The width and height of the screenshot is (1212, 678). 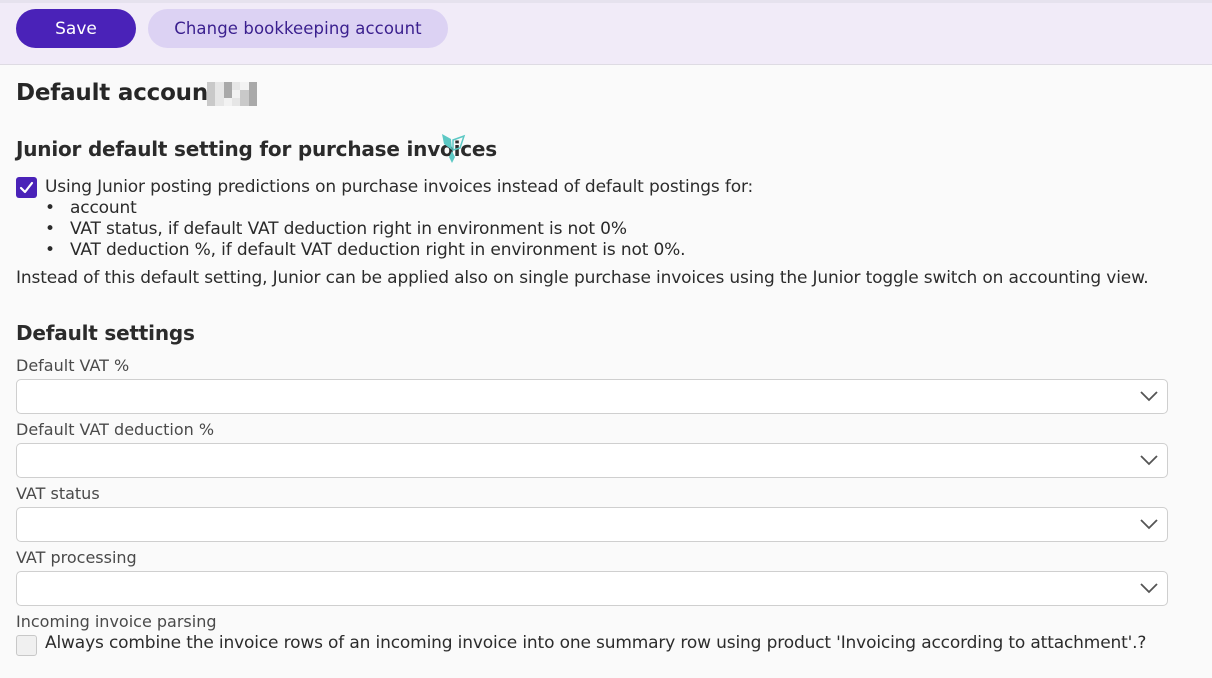 What do you see at coordinates (592, 396) in the screenshot?
I see `default-vat-select` at bounding box center [592, 396].